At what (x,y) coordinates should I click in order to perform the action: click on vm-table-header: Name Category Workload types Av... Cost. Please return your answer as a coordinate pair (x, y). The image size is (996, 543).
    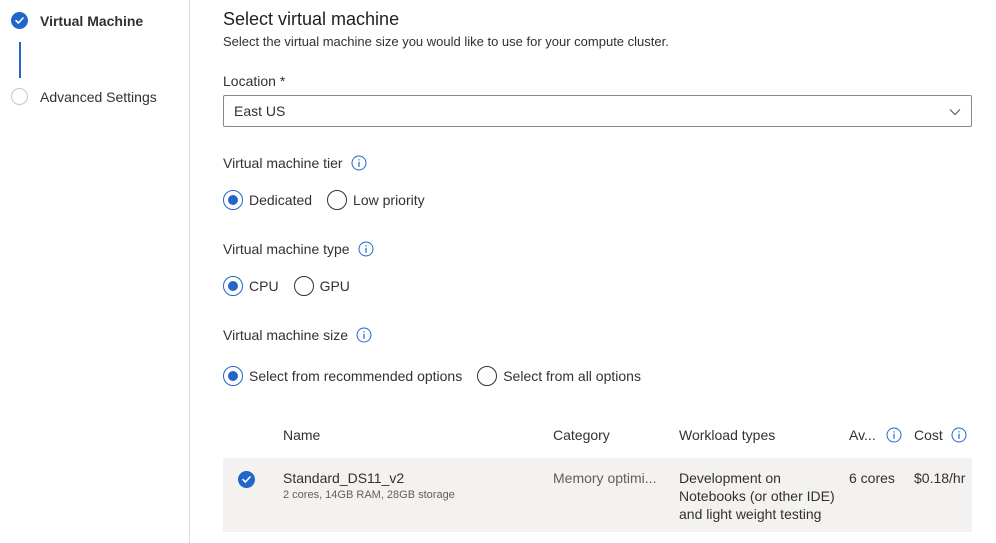
    Looking at the image, I should click on (597, 435).